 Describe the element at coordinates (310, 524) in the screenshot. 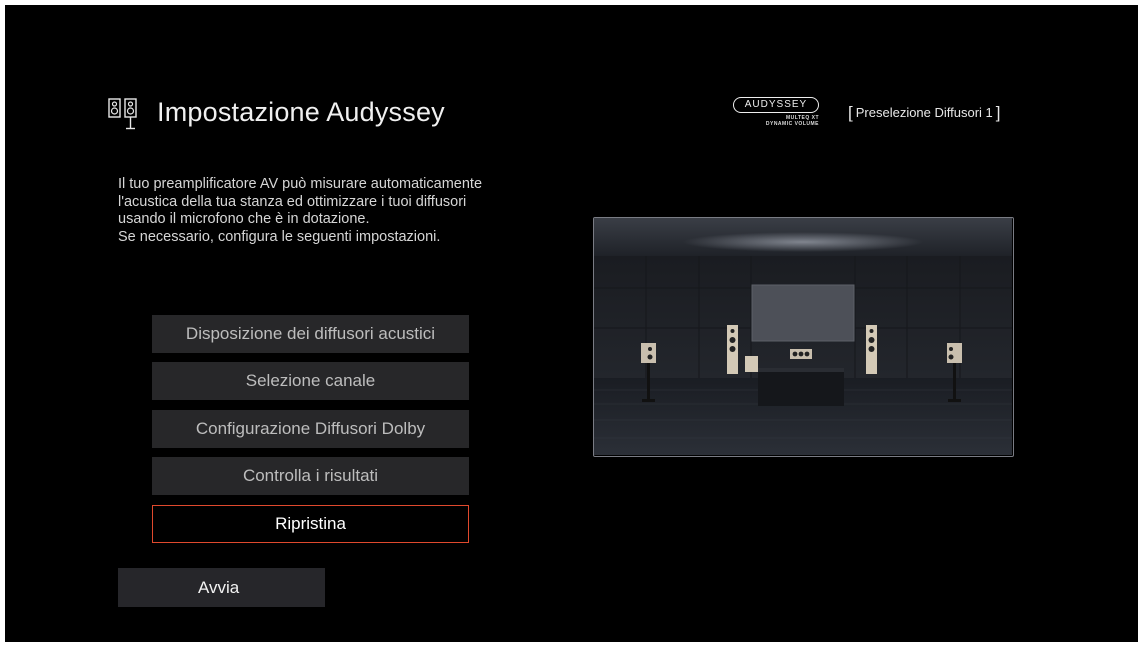

I see `restore-button: Ripristina` at that location.